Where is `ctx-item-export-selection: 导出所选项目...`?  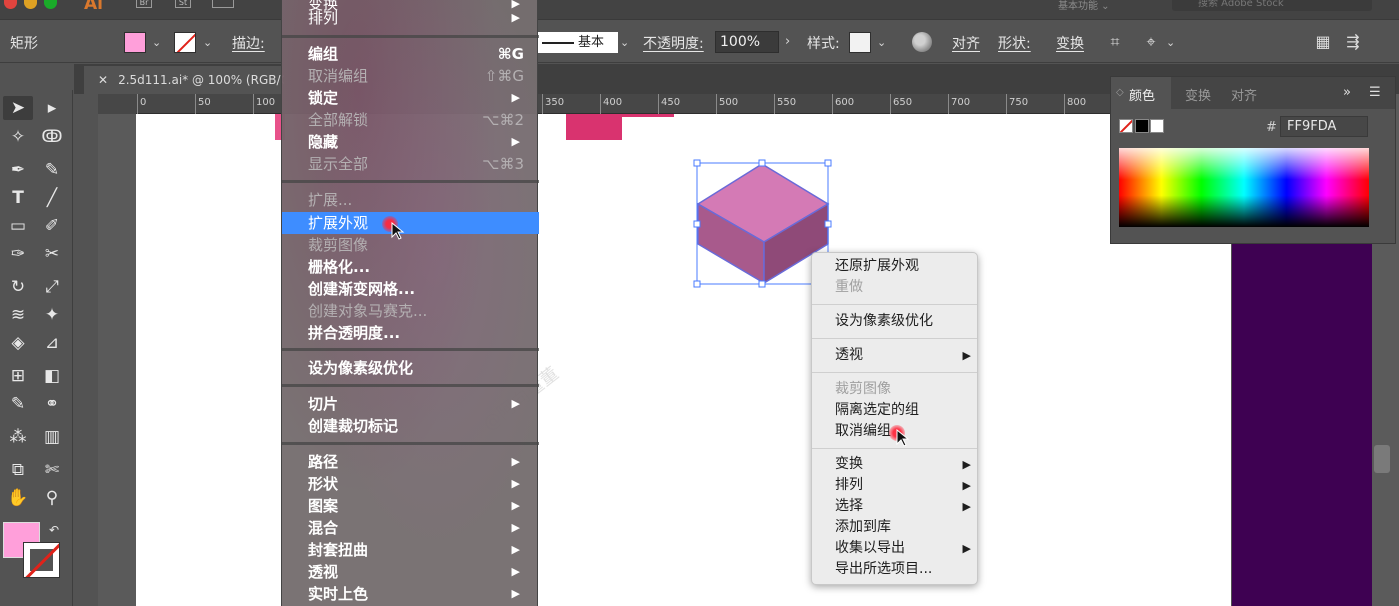 ctx-item-export-selection: 导出所选项目... is located at coordinates (905, 569).